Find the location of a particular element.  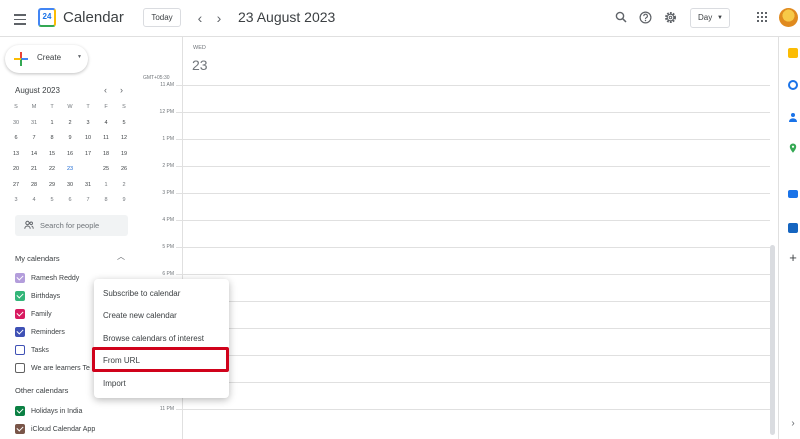

app-title: Calendar is located at coordinates (93, 17).